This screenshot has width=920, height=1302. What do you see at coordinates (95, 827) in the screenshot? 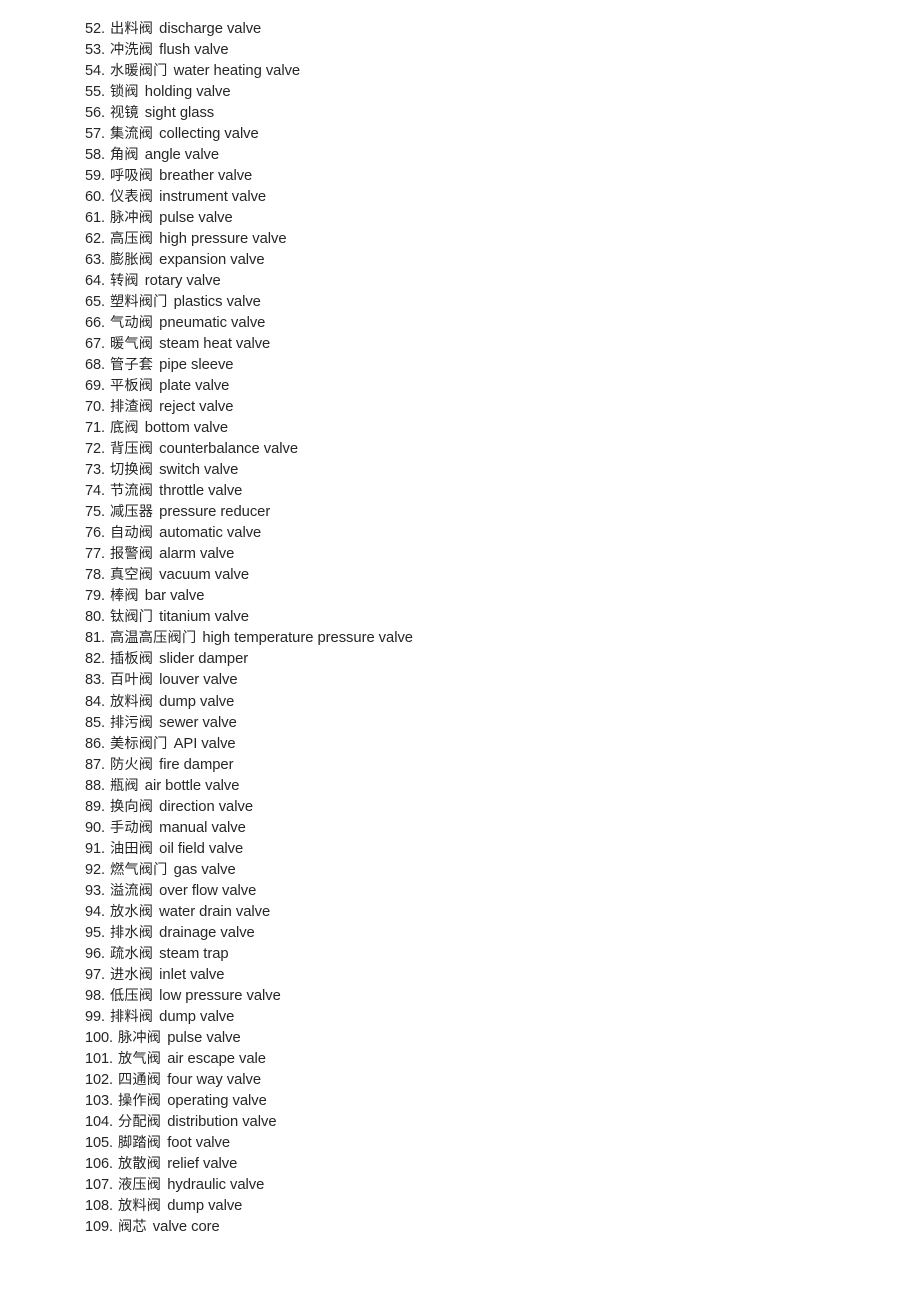
I see `entry-number: 90.` at bounding box center [95, 827].